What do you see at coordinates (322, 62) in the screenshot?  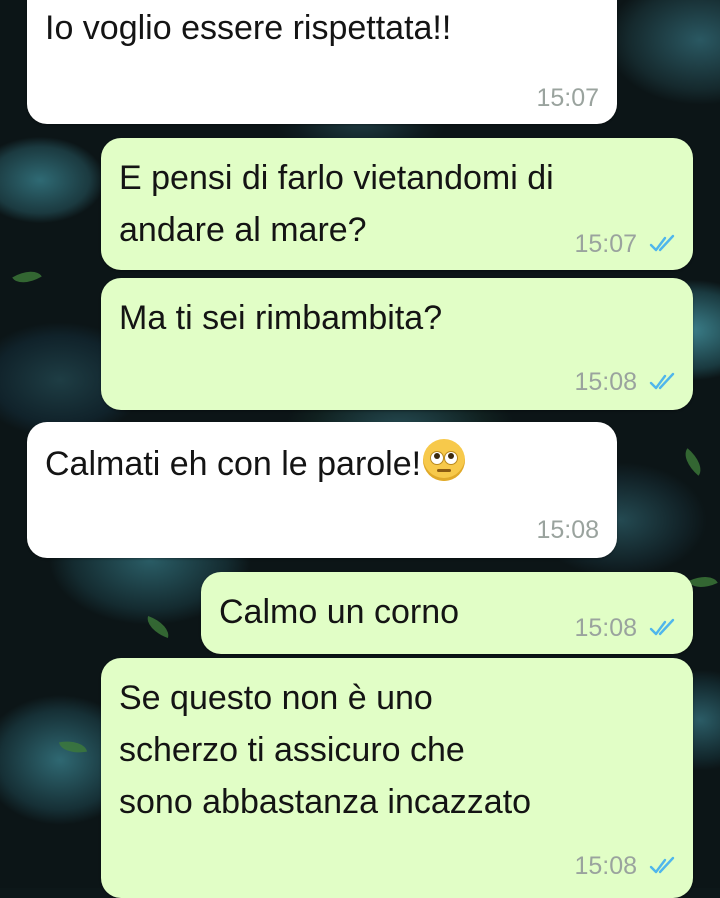 I see `incoming-message: Io voglio essere rispettata!! 15:07` at bounding box center [322, 62].